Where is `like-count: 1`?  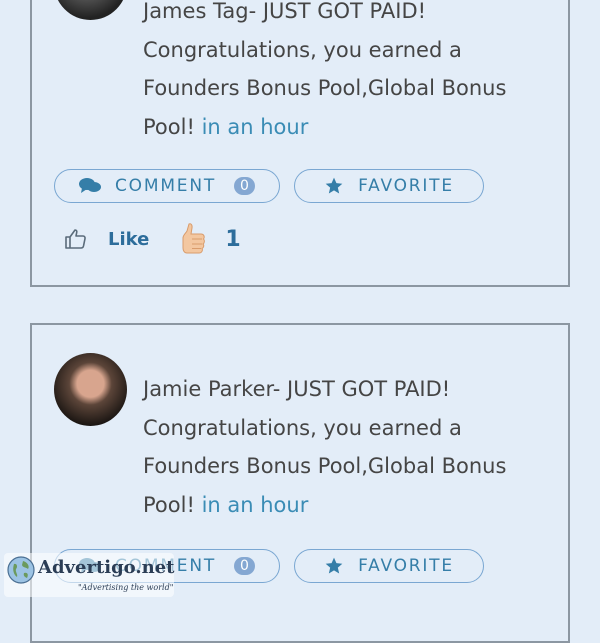
like-count: 1 is located at coordinates (233, 239).